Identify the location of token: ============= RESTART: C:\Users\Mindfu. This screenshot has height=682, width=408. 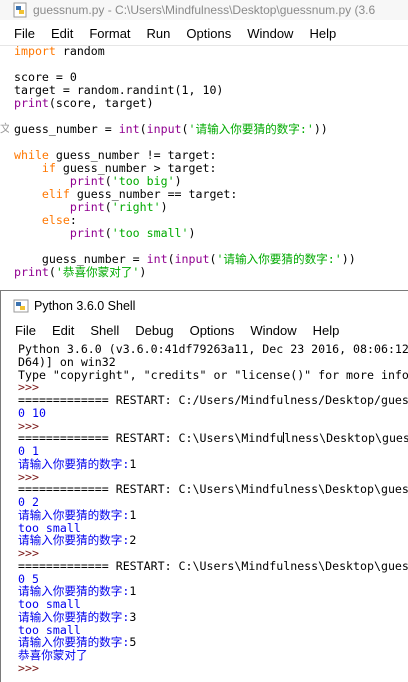
(151, 438).